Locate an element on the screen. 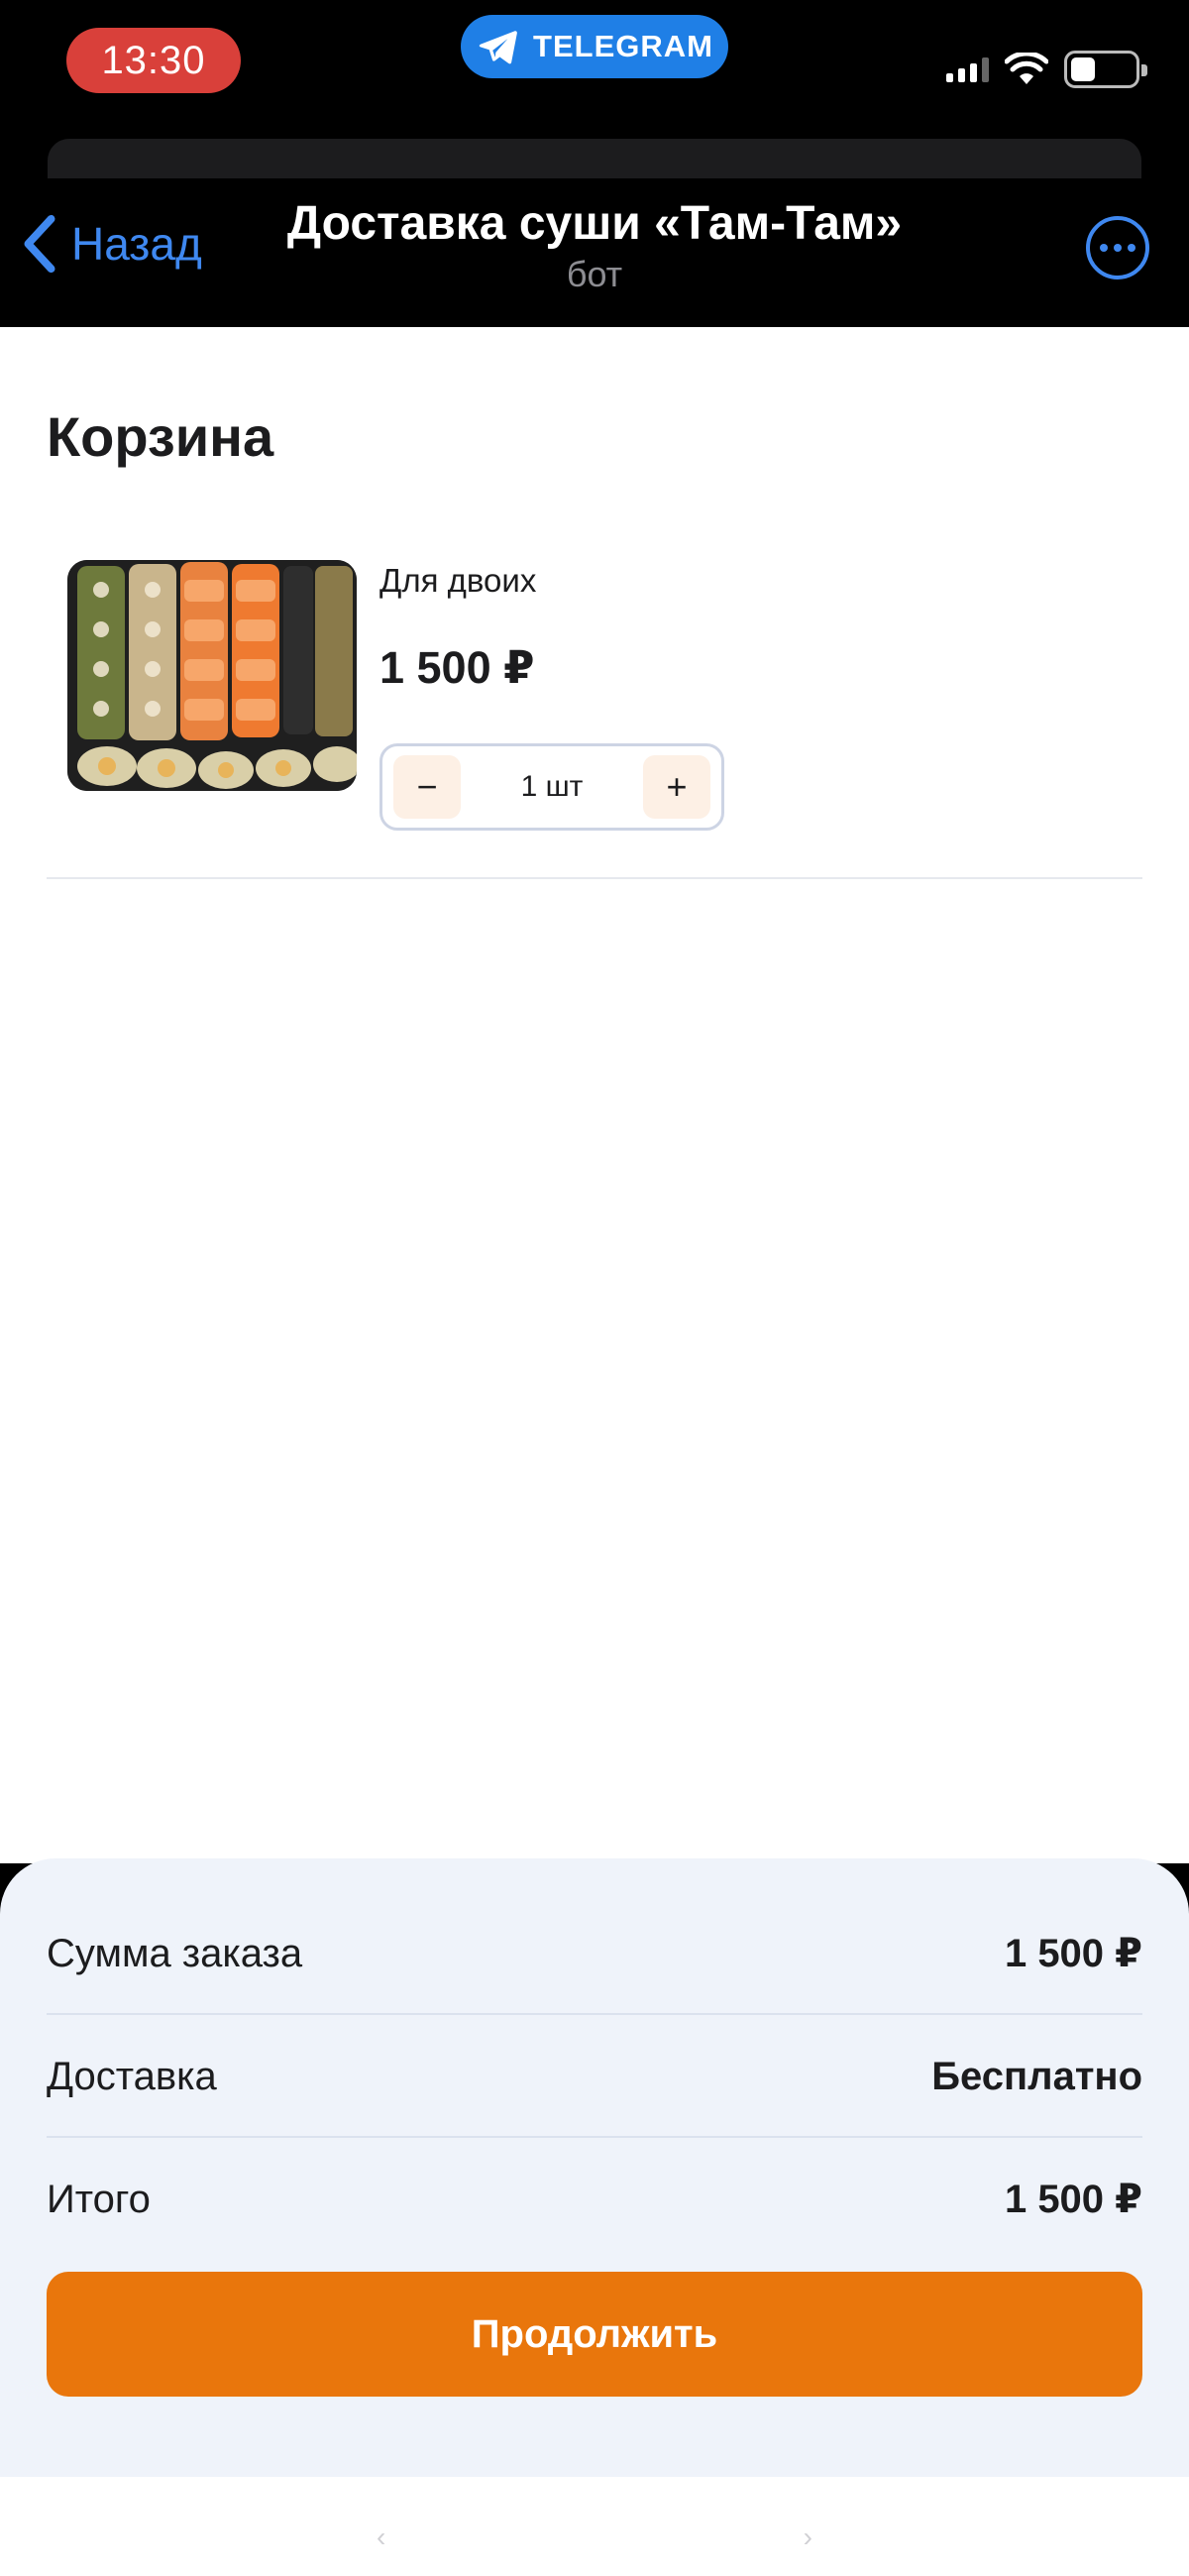 This screenshot has width=1189, height=2576. page-title: Корзина is located at coordinates (160, 436).